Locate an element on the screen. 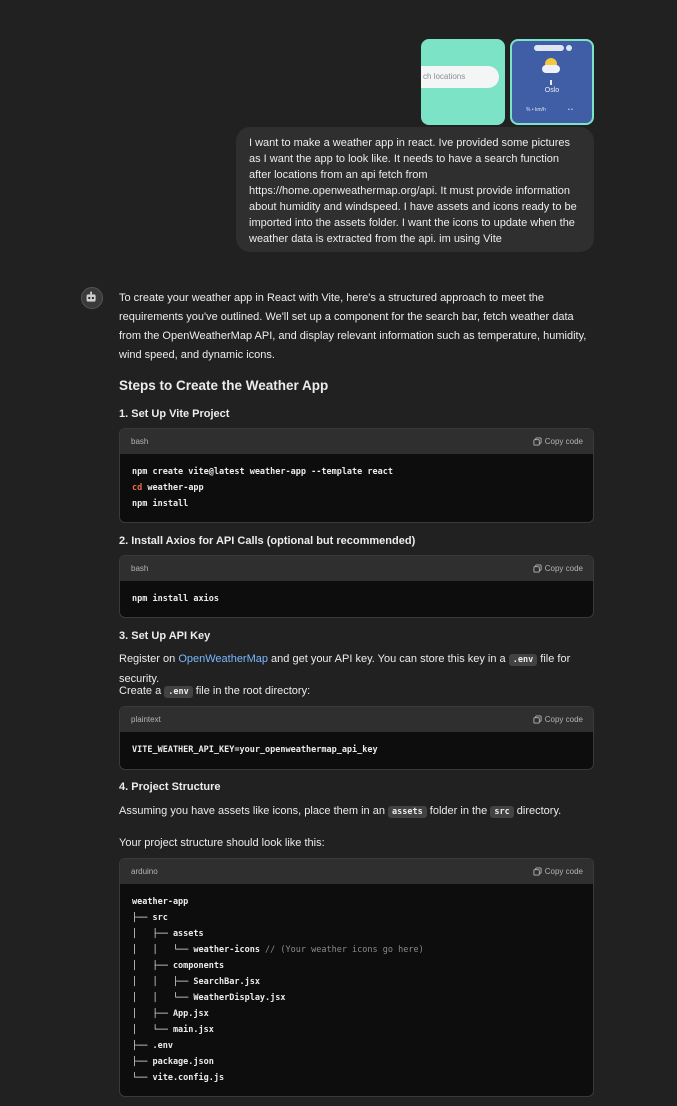  code-content: npm install axios is located at coordinates (356, 599).